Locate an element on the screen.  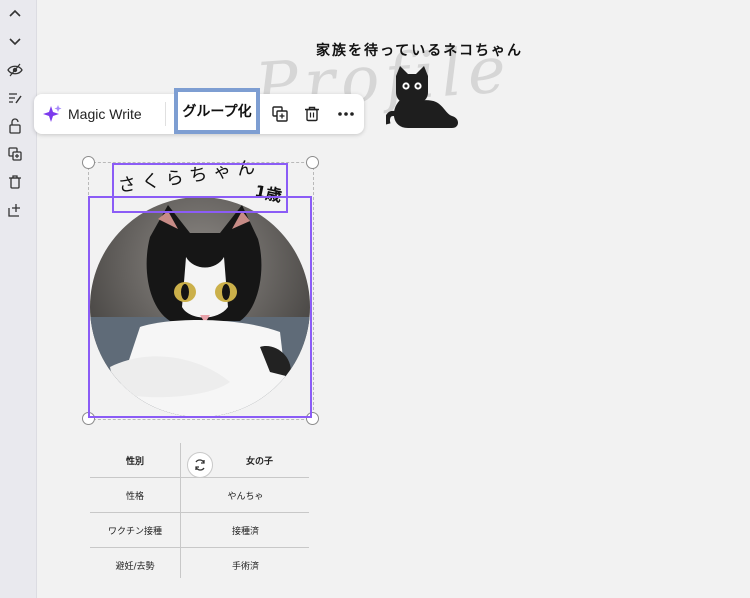
table-column-divider is located at coordinates (180, 510).